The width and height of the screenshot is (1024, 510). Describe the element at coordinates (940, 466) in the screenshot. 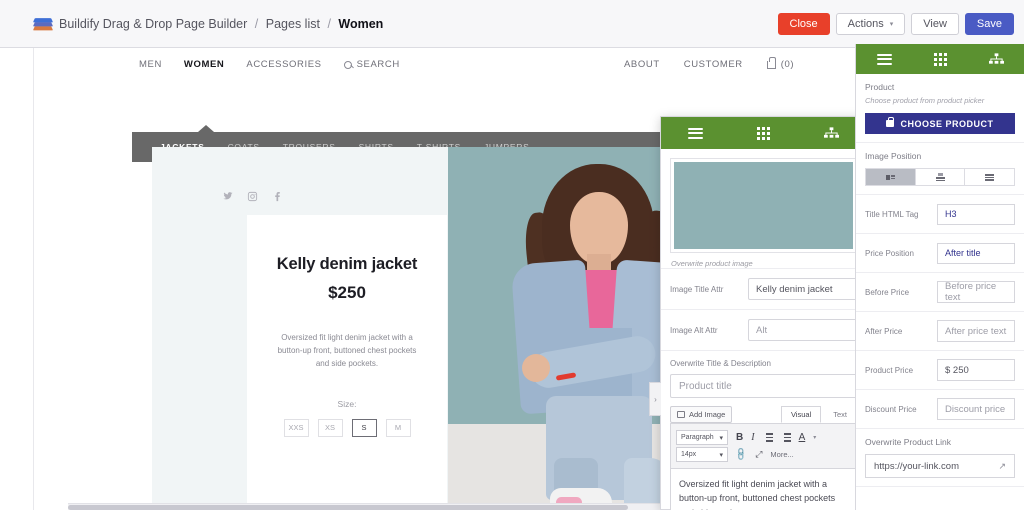

I see `product-link-input: https://your-link.com ↗` at that location.